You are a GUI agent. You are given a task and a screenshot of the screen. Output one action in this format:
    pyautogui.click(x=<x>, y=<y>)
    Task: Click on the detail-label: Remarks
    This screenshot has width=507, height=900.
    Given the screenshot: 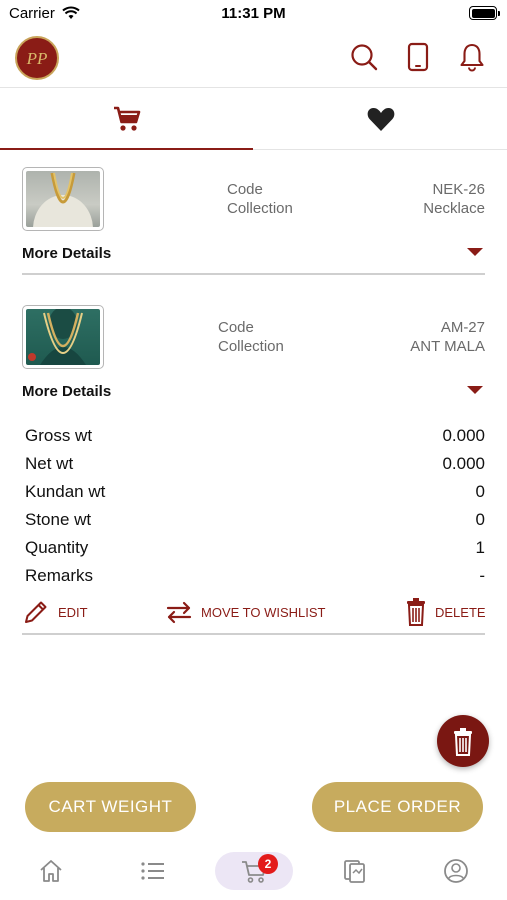 What is the action you would take?
    pyautogui.click(x=59, y=575)
    